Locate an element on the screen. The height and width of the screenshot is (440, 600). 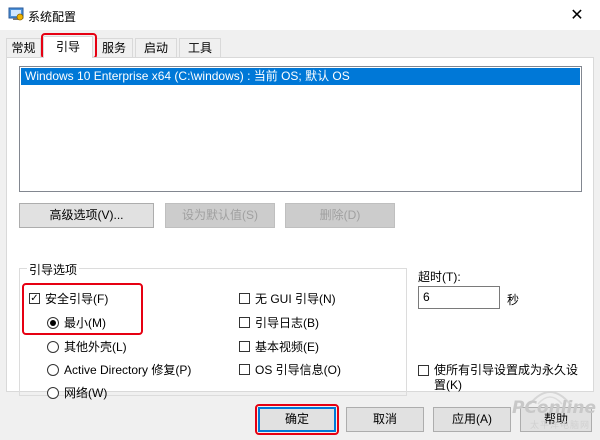
safe-boot-checkbox: ✓ is located at coordinates (34, 298).